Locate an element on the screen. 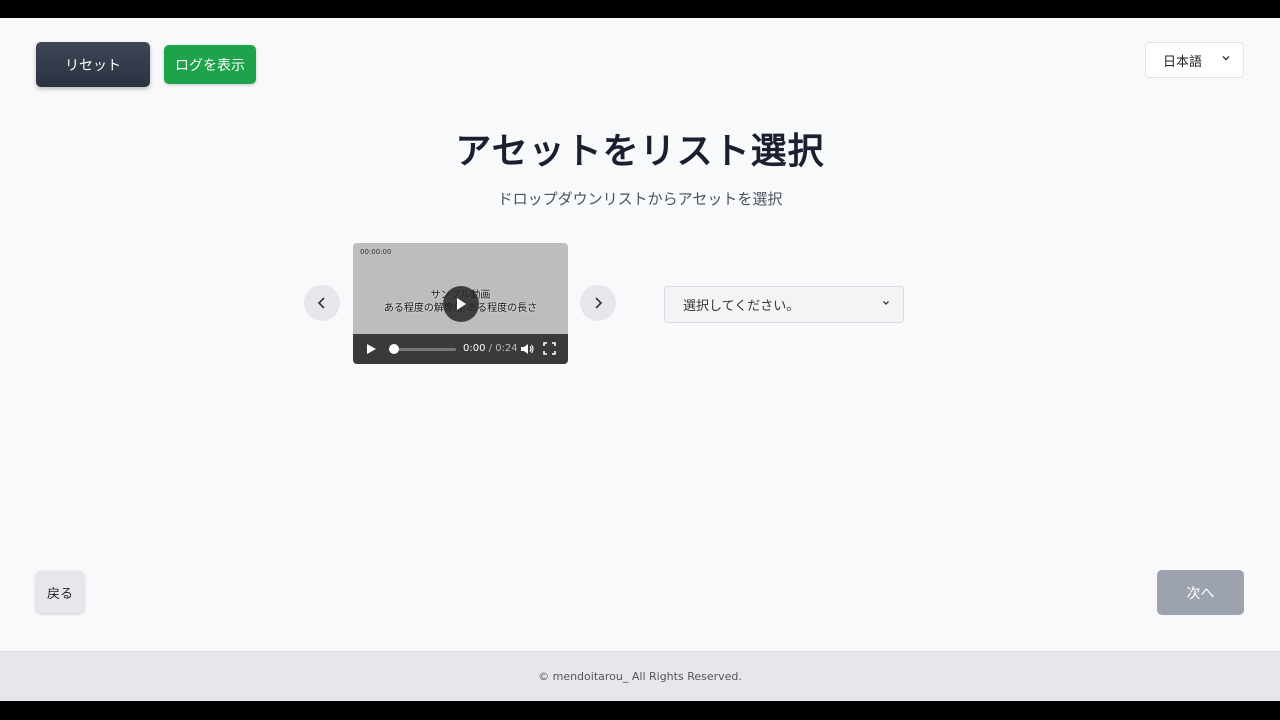 Image resolution: width=1280 pixels, height=720 pixels. asset-select: 選択してください。 is located at coordinates (784, 304).